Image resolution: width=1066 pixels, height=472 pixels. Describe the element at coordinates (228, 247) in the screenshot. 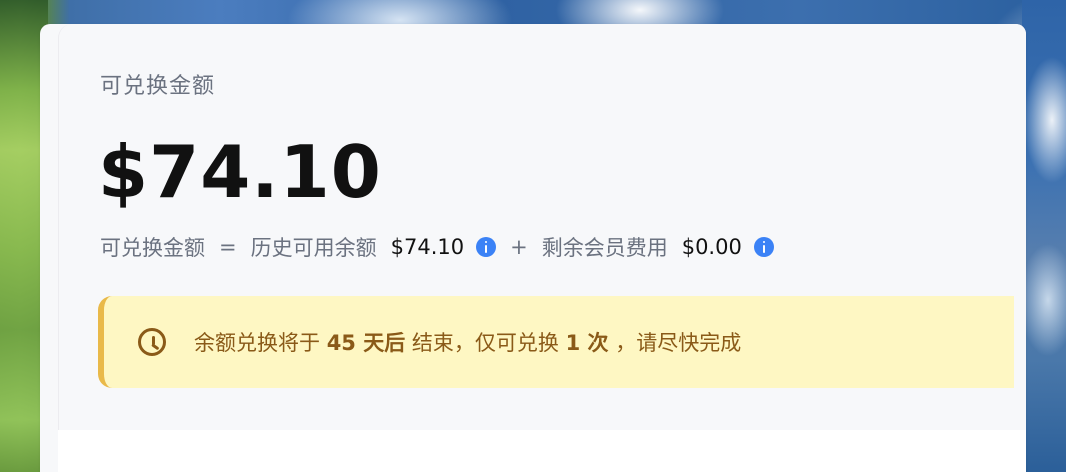

I see `formula-equals: =` at that location.